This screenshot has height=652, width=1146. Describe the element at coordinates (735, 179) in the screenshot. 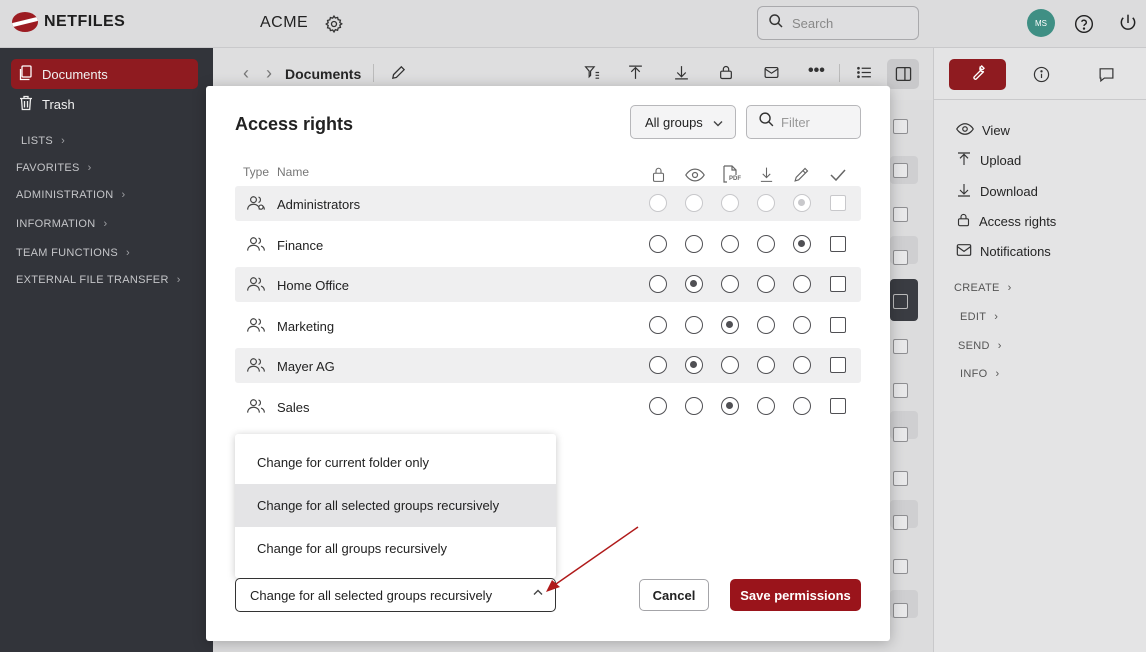

I see `pdf-label: PDF` at that location.